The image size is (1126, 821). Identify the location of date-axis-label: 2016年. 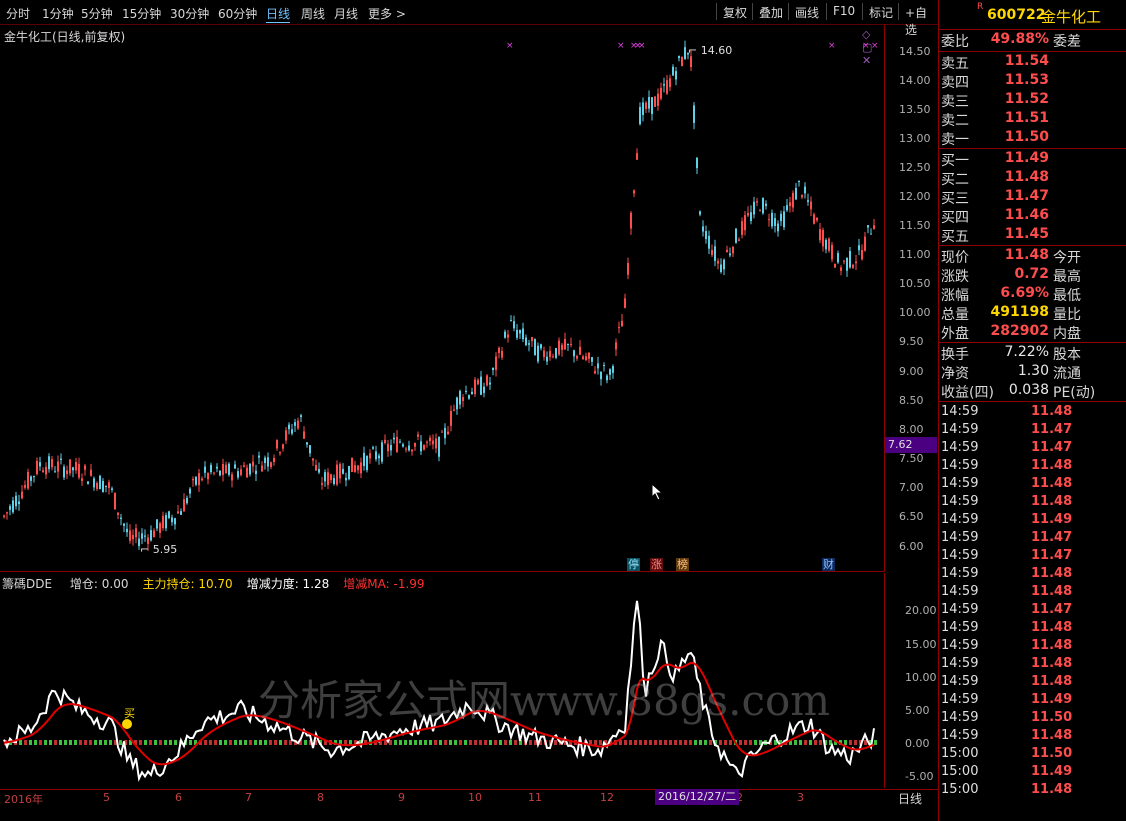
(23, 799).